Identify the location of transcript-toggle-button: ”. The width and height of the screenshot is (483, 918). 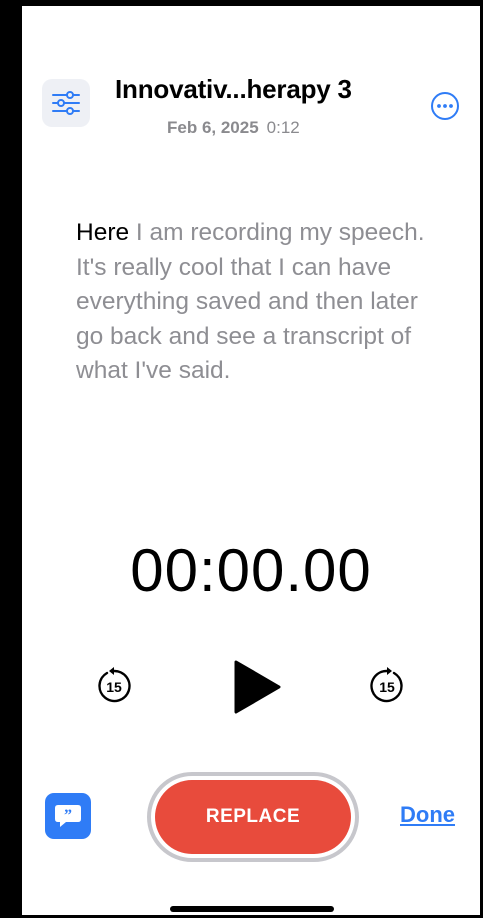
(68, 816).